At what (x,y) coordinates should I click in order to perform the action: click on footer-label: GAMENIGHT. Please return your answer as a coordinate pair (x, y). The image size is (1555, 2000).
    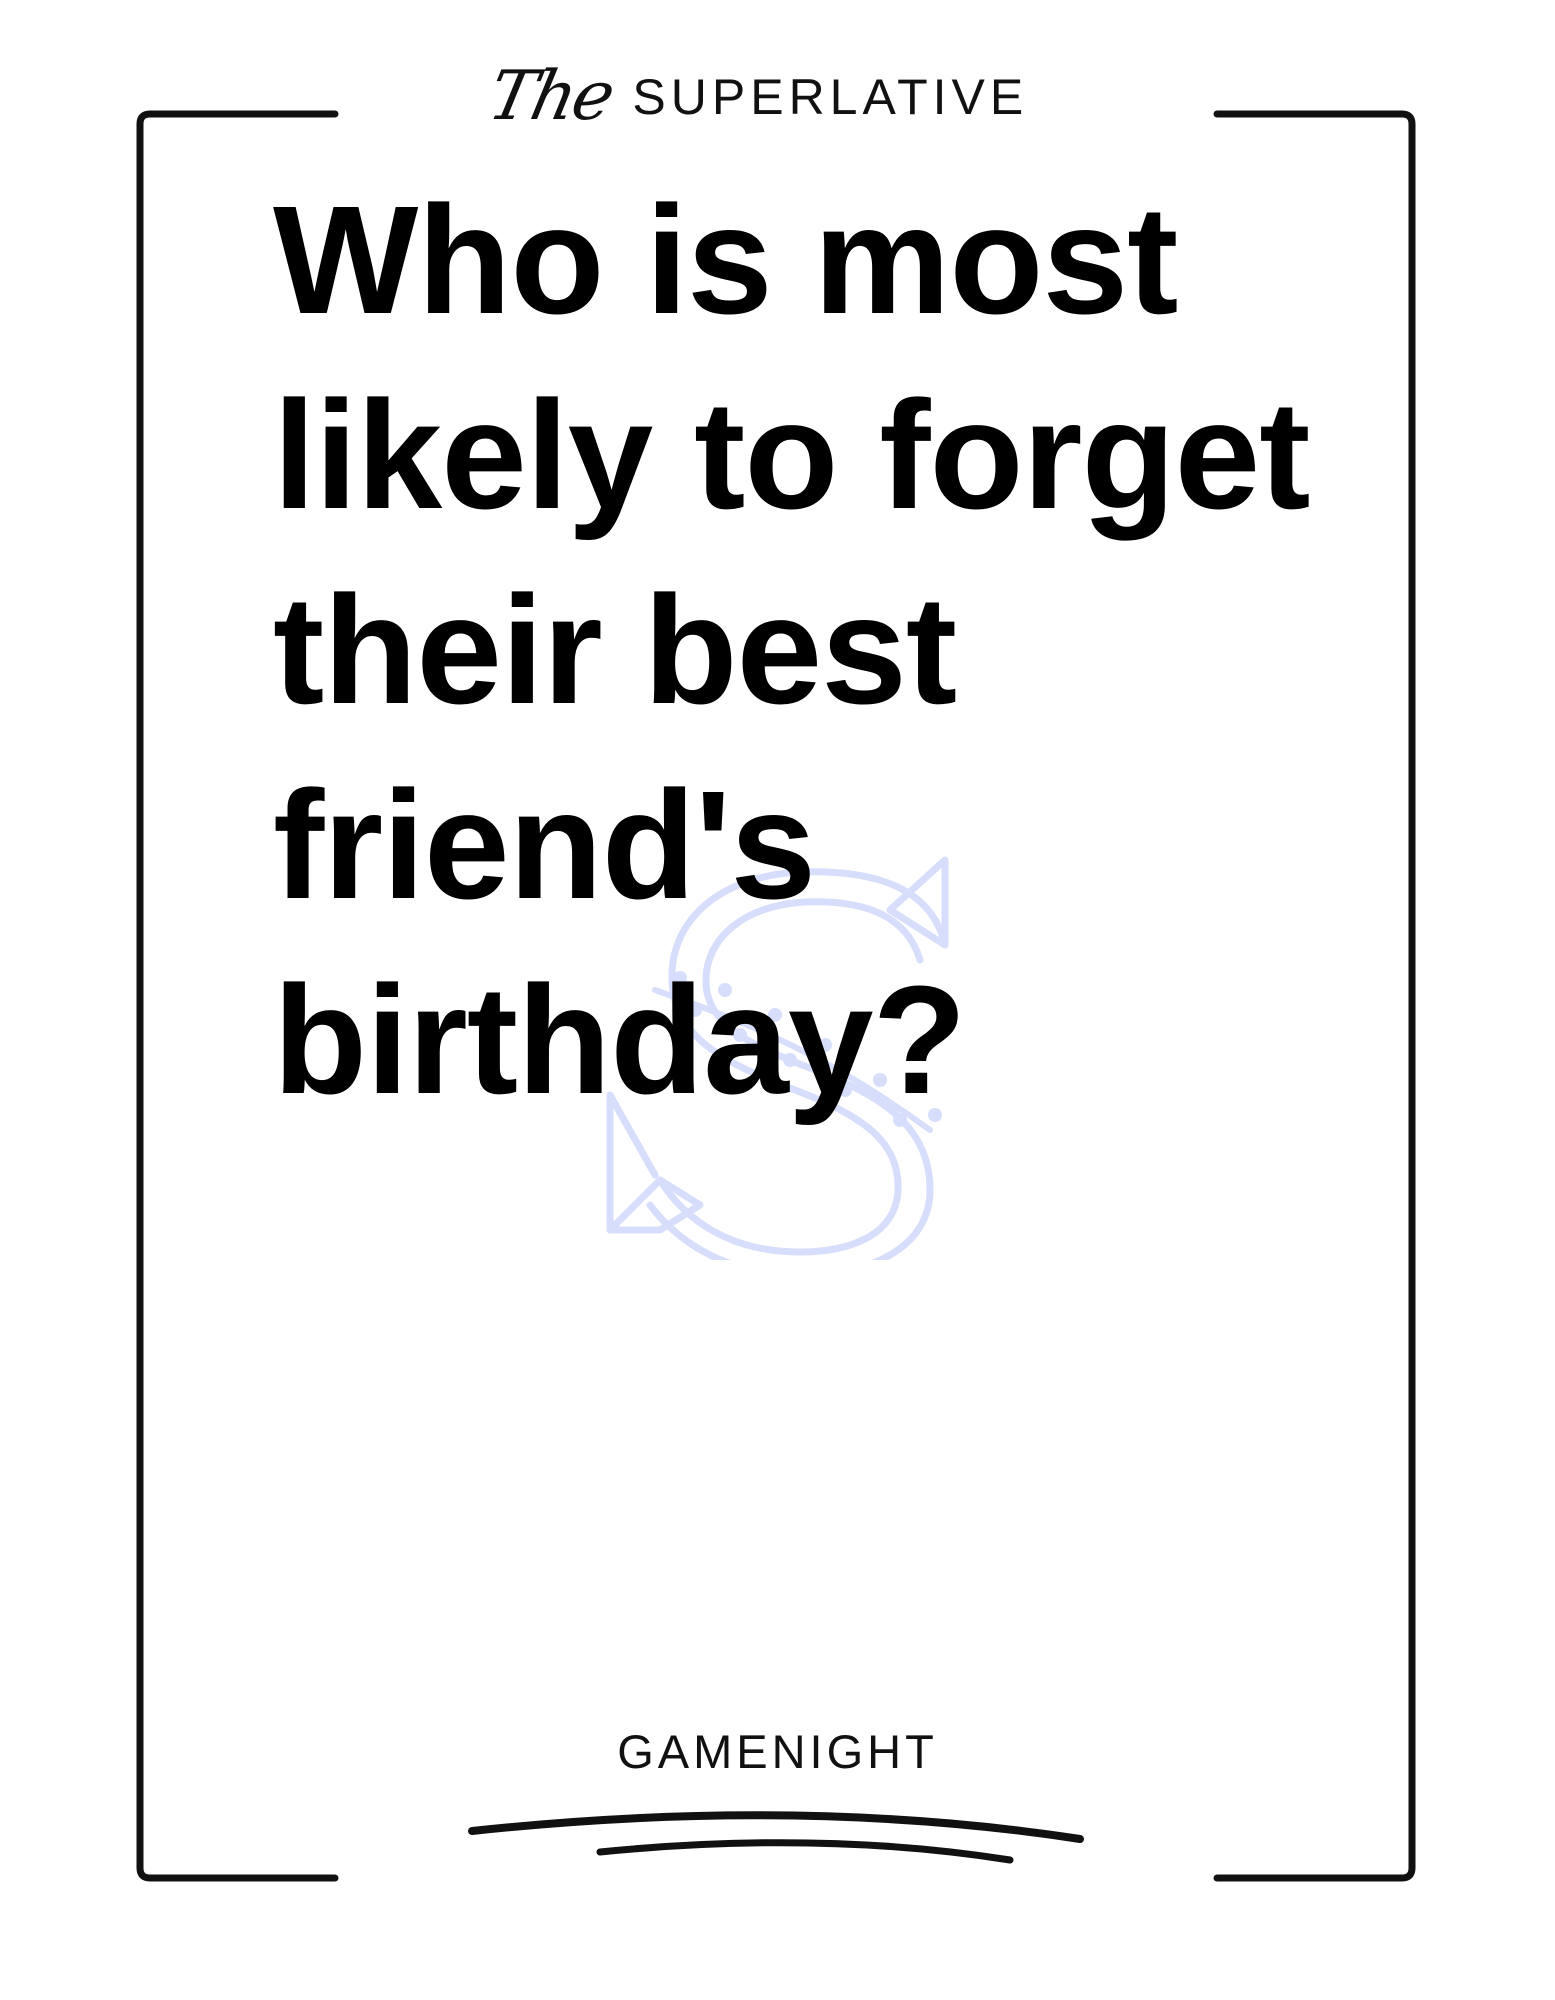
    Looking at the image, I should click on (777, 1751).